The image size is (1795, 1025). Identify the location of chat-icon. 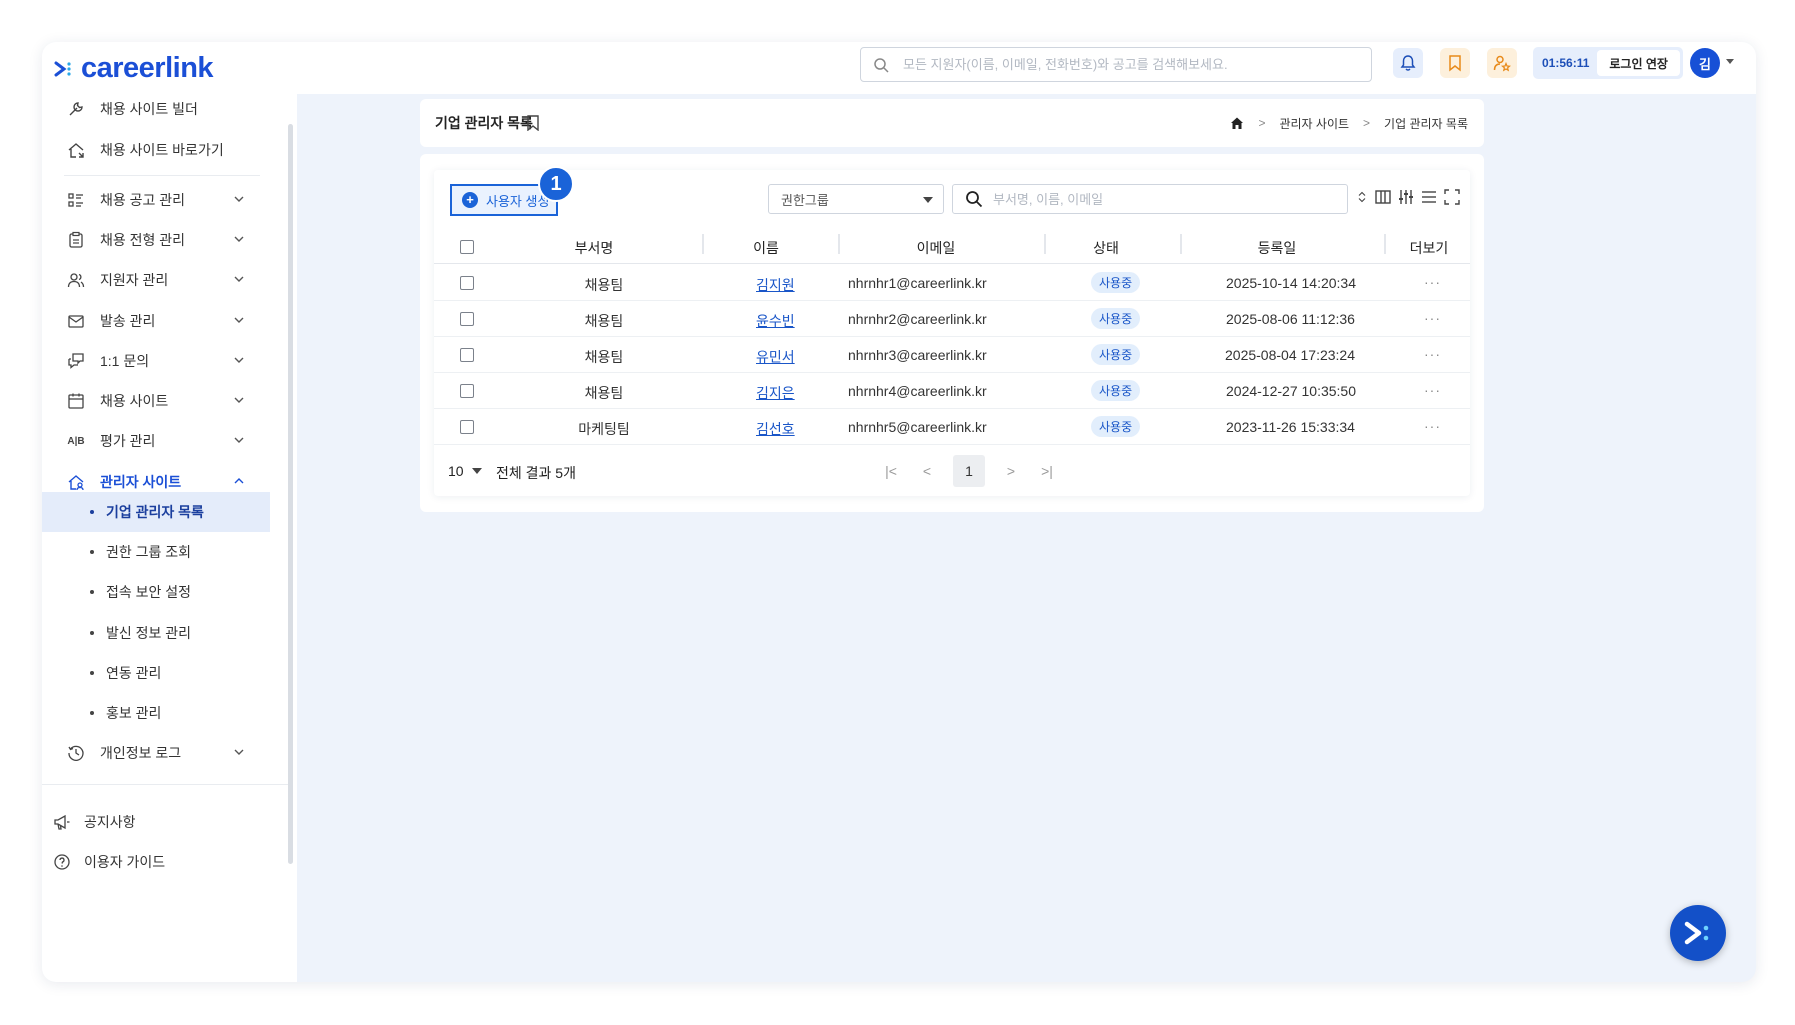
(76, 361).